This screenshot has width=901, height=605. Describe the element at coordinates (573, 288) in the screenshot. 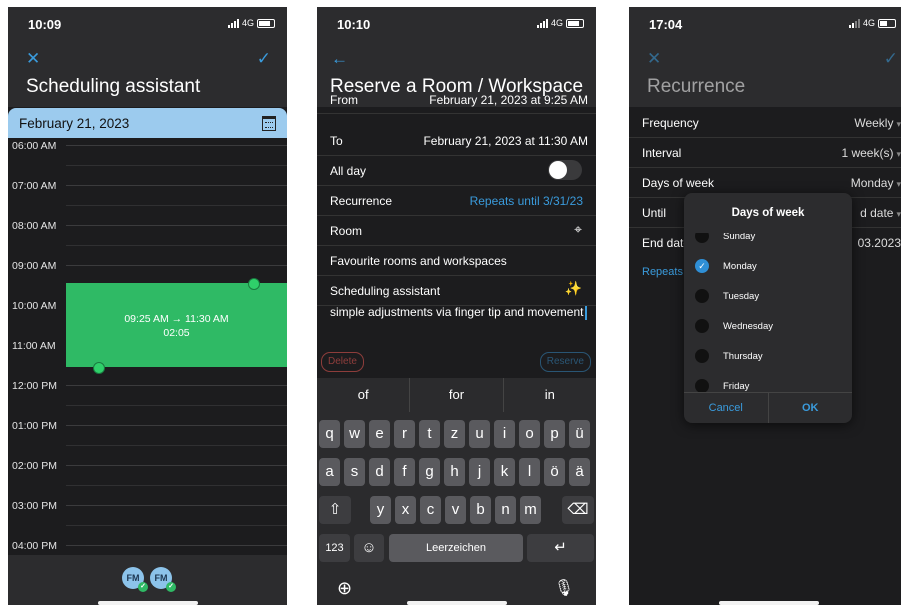

I see `magic-wand-icon: ✨` at that location.